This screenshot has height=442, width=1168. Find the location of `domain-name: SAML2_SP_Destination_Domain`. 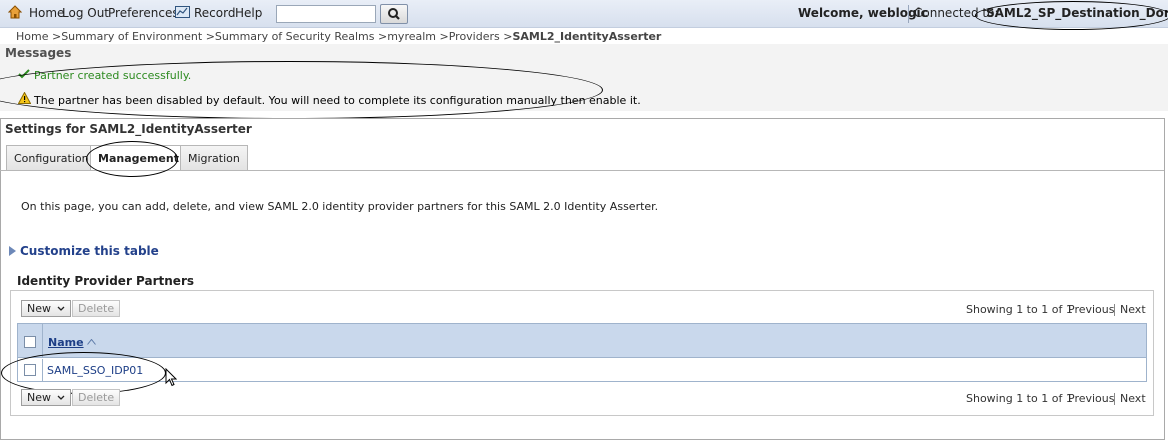

domain-name: SAML2_SP_Destination_Domain is located at coordinates (1077, 13).